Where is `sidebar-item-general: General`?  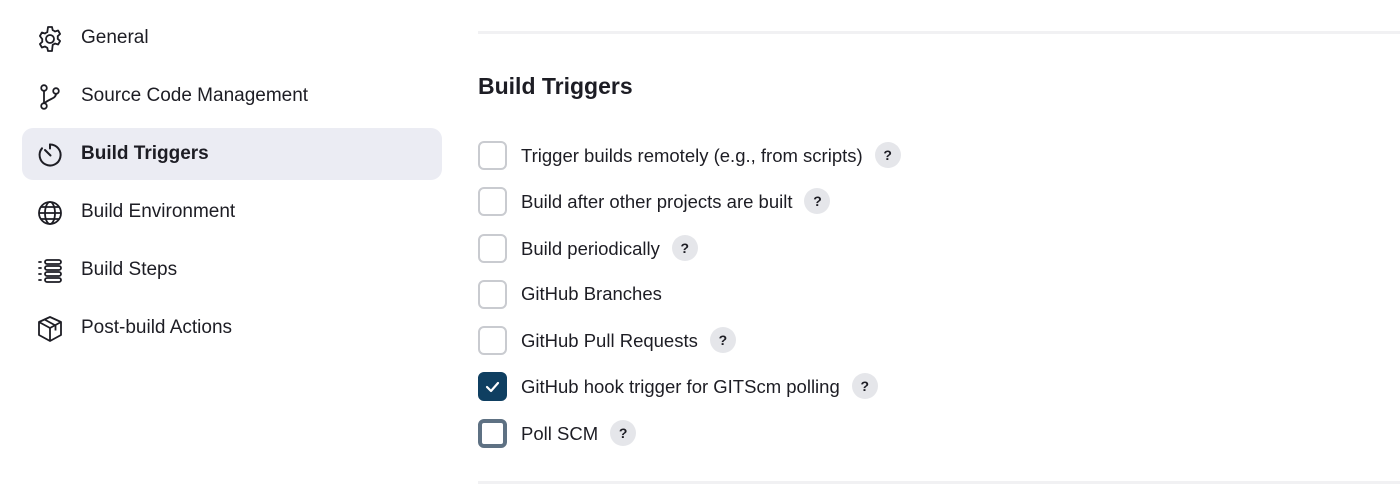
sidebar-item-general: General is located at coordinates (232, 38).